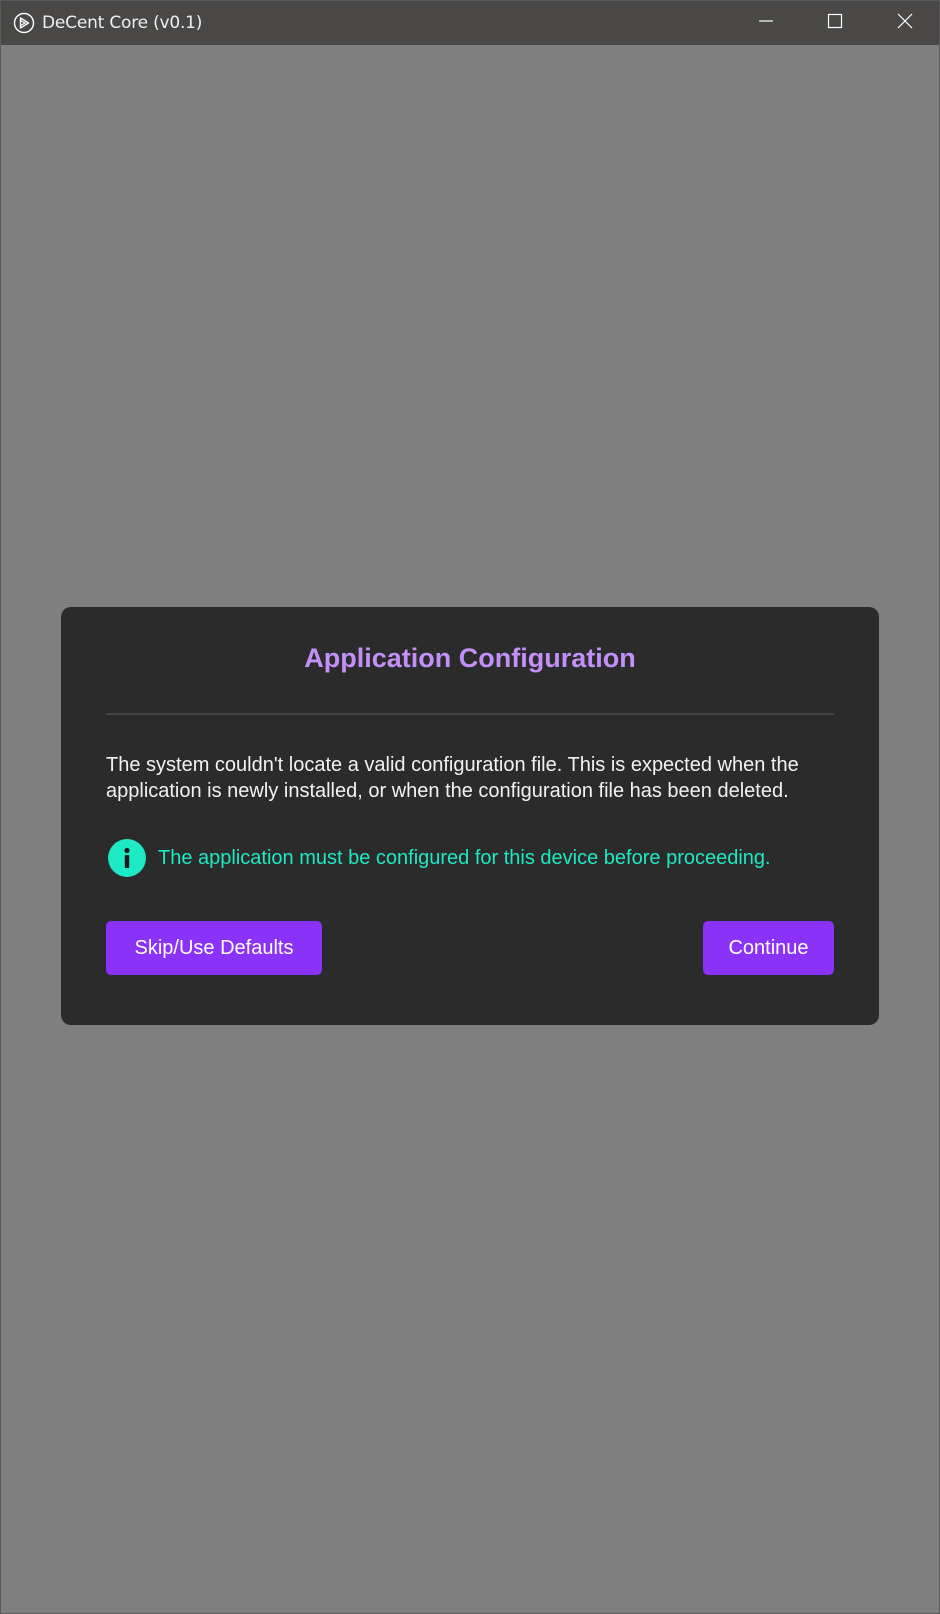  What do you see at coordinates (470, 658) in the screenshot?
I see `dialog-title: Application Configuration` at bounding box center [470, 658].